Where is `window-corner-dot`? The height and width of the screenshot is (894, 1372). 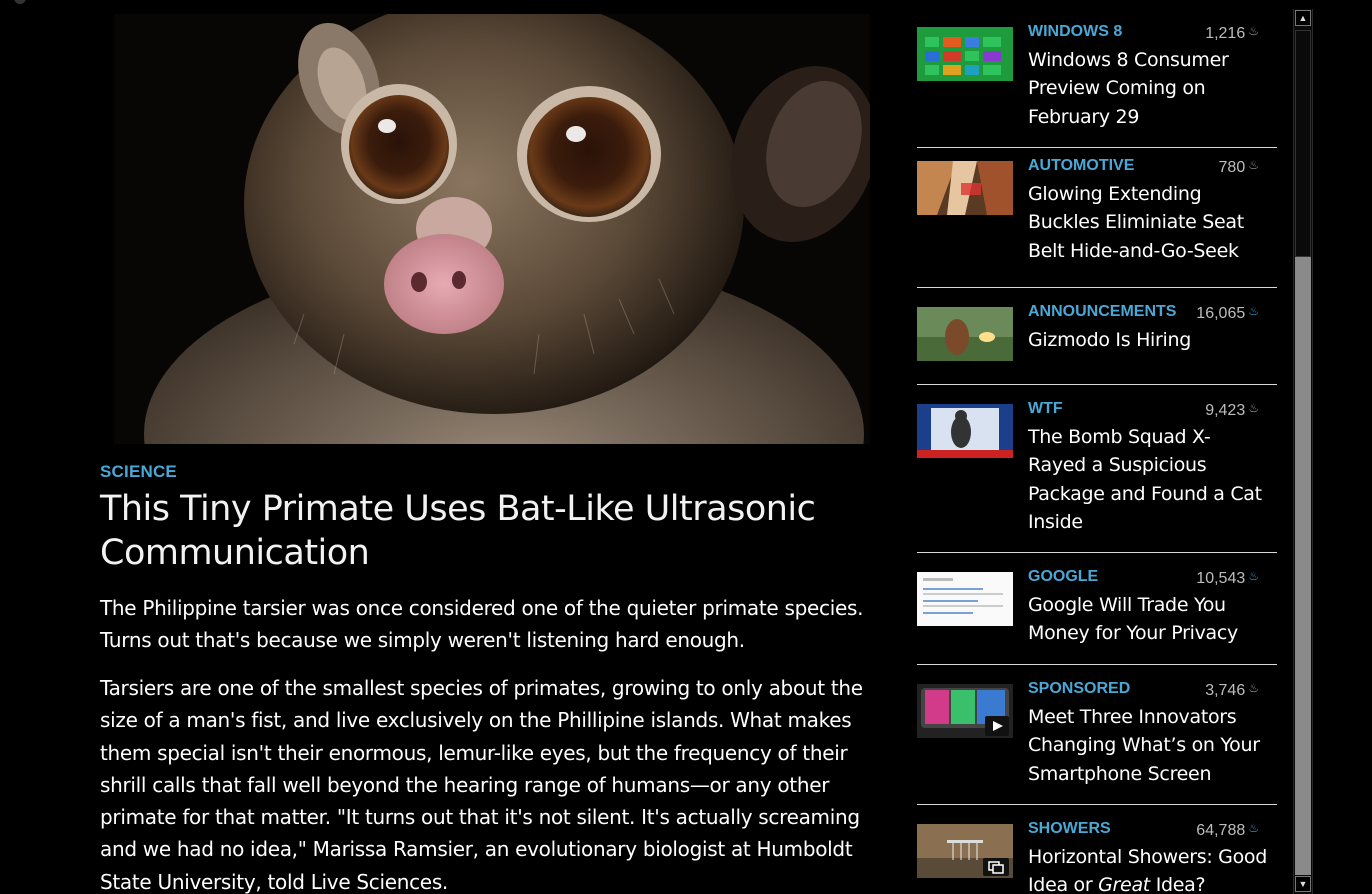
window-corner-dot is located at coordinates (20, 2).